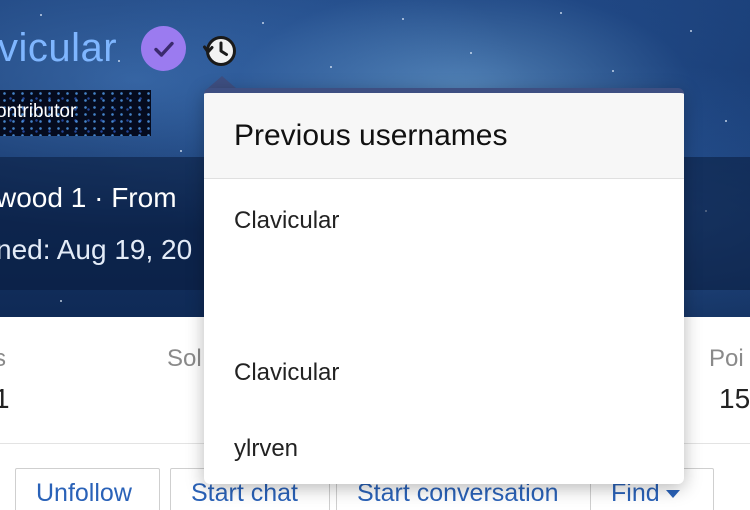 The width and height of the screenshot is (750, 510). I want to click on profile-from-label: From, so click(144, 197).